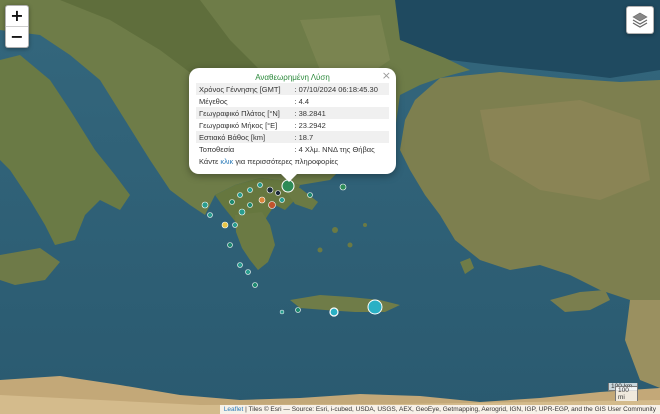  I want to click on layers-icon, so click(640, 20).